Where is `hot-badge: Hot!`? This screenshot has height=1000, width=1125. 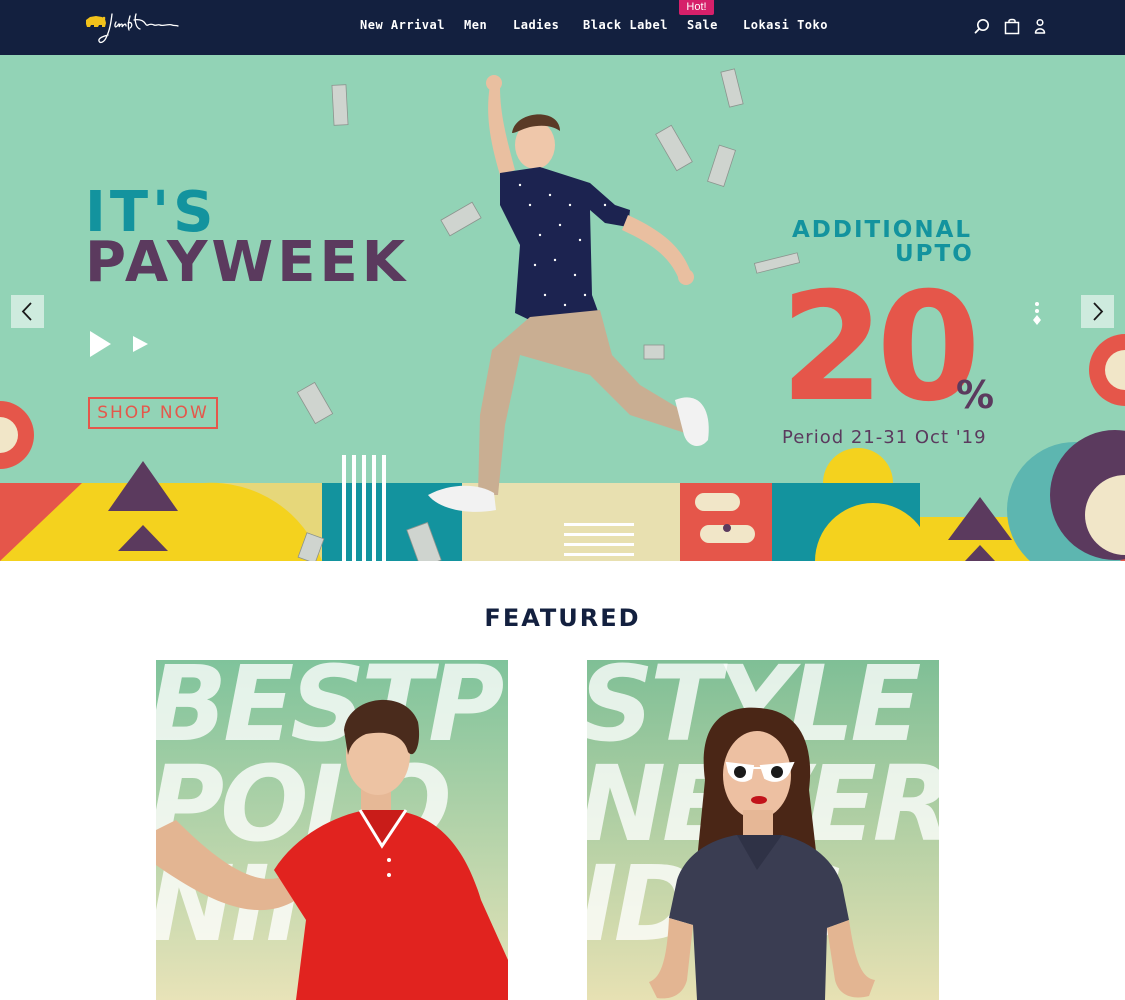 hot-badge: Hot! is located at coordinates (696, 7).